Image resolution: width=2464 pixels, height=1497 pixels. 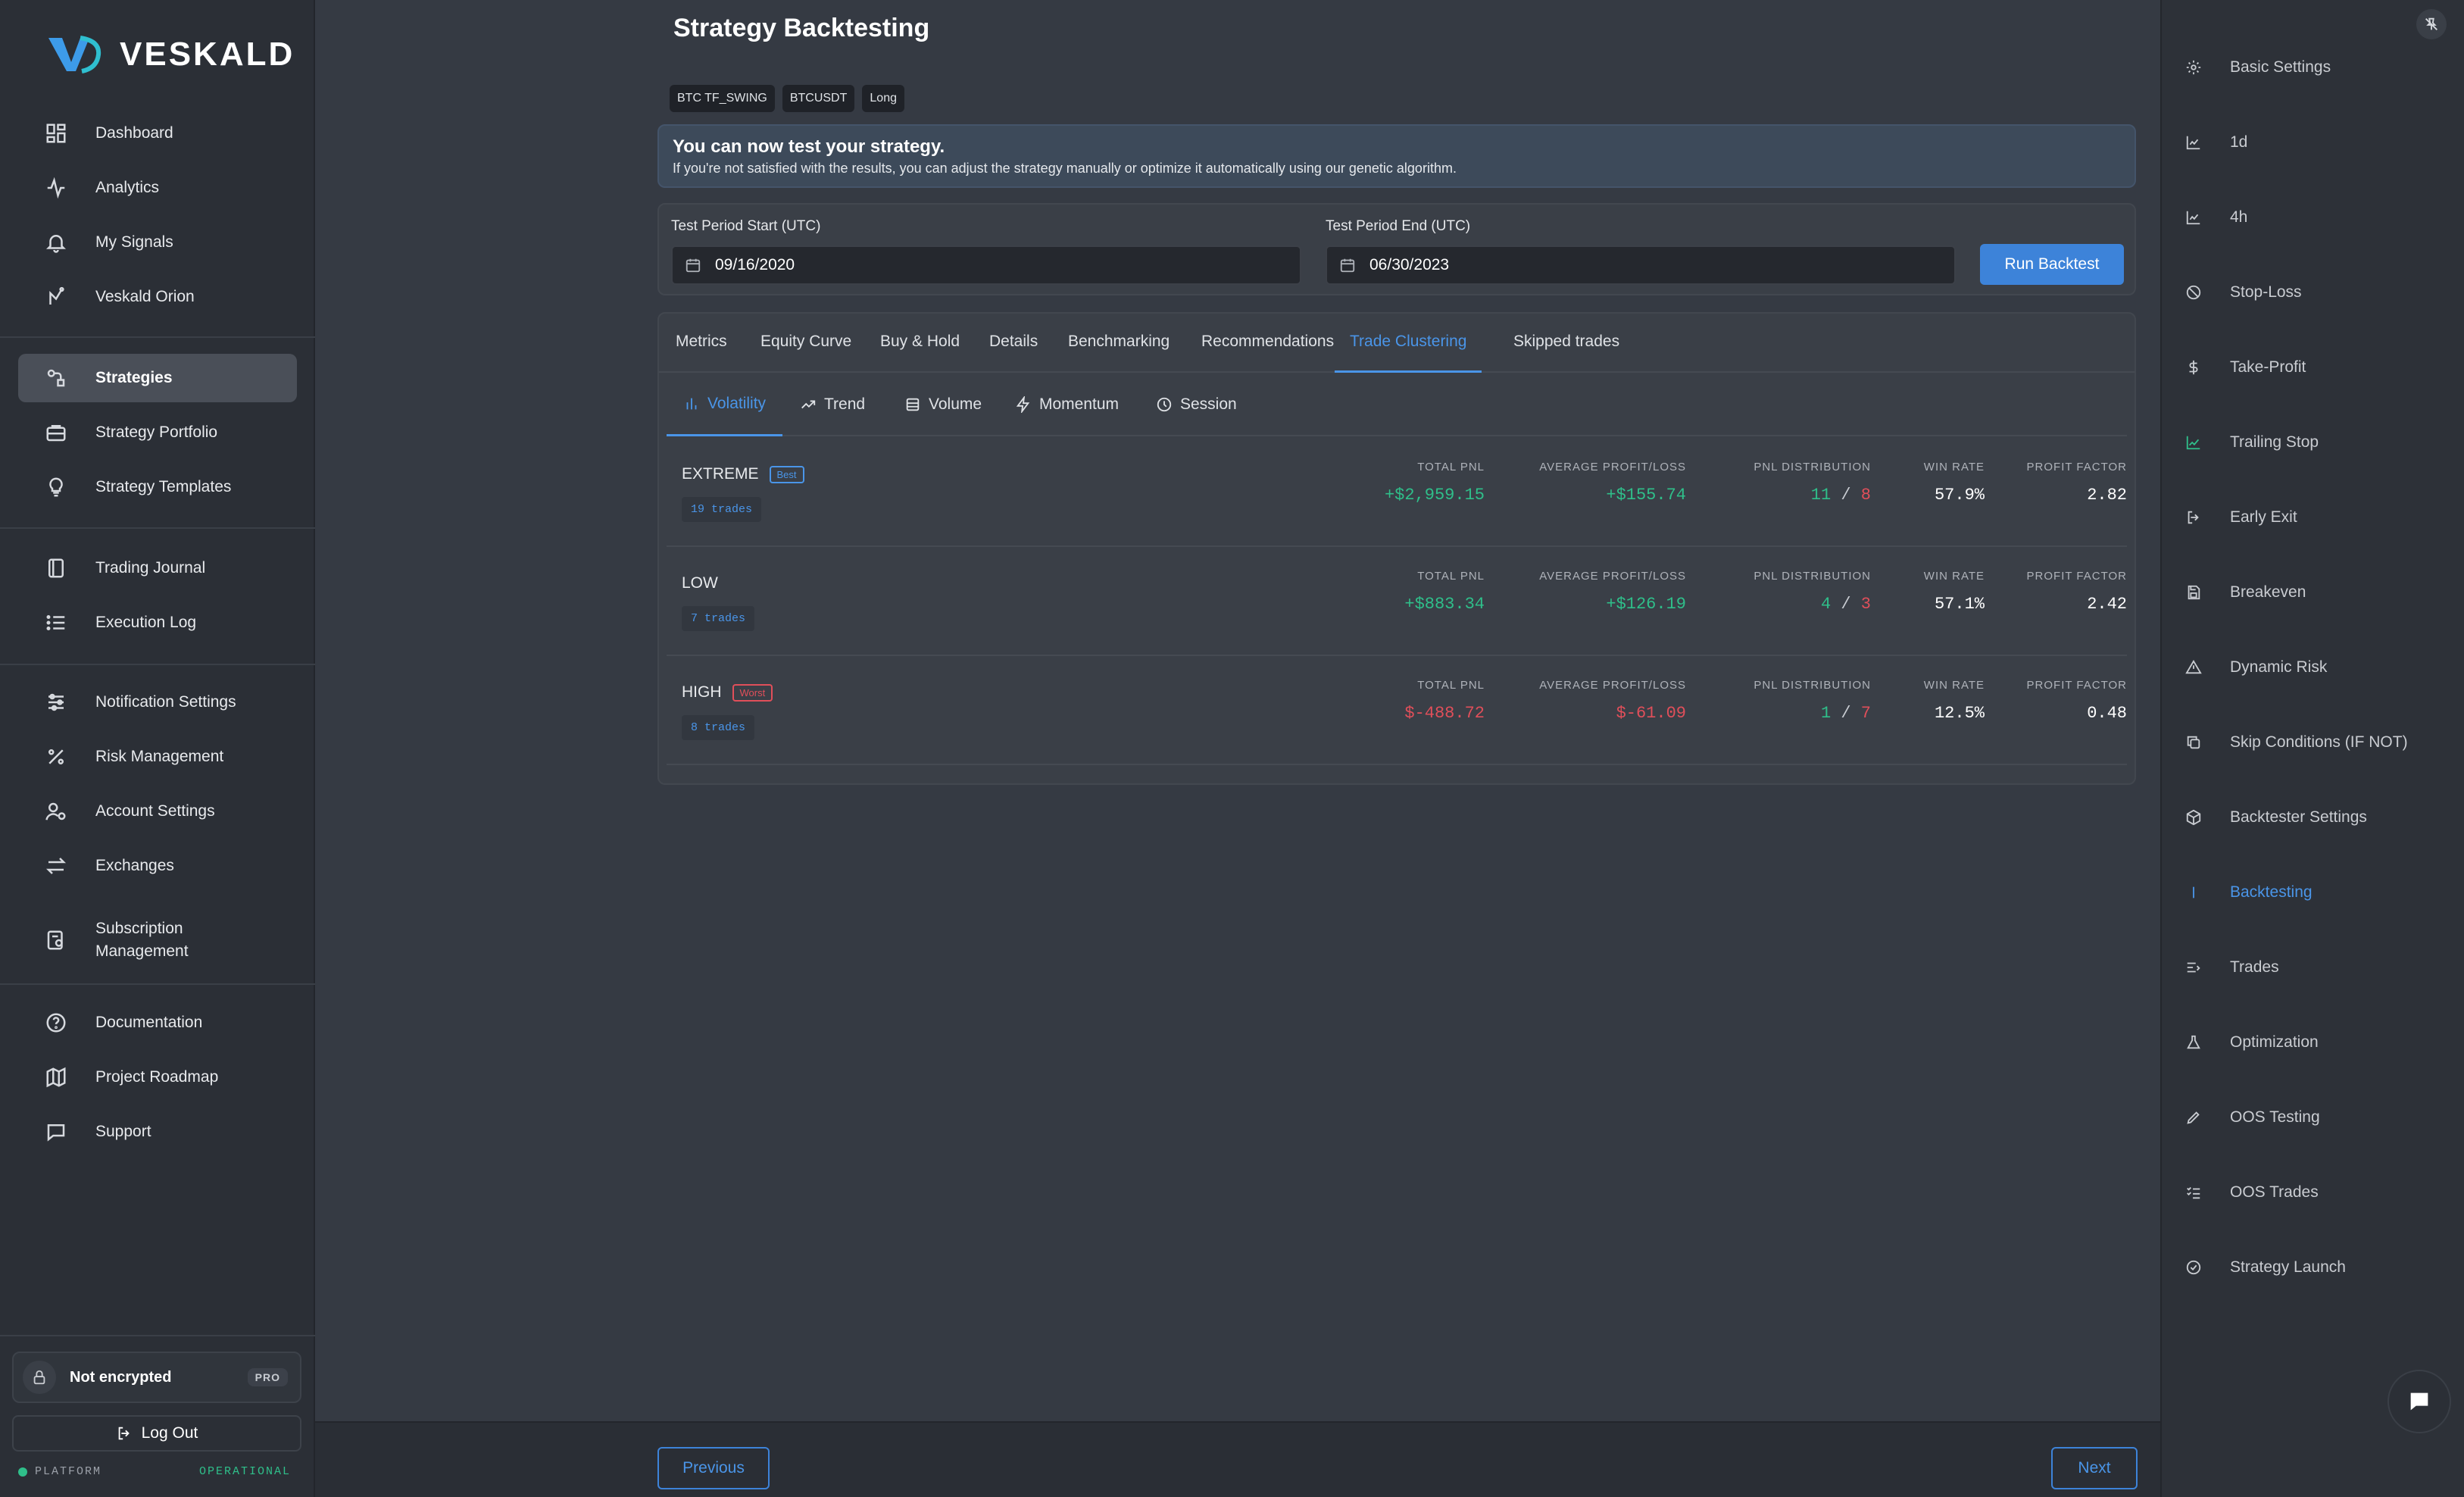 I want to click on sidebar-item-project-roadmap: Project Roadmap, so click(x=157, y=1077).